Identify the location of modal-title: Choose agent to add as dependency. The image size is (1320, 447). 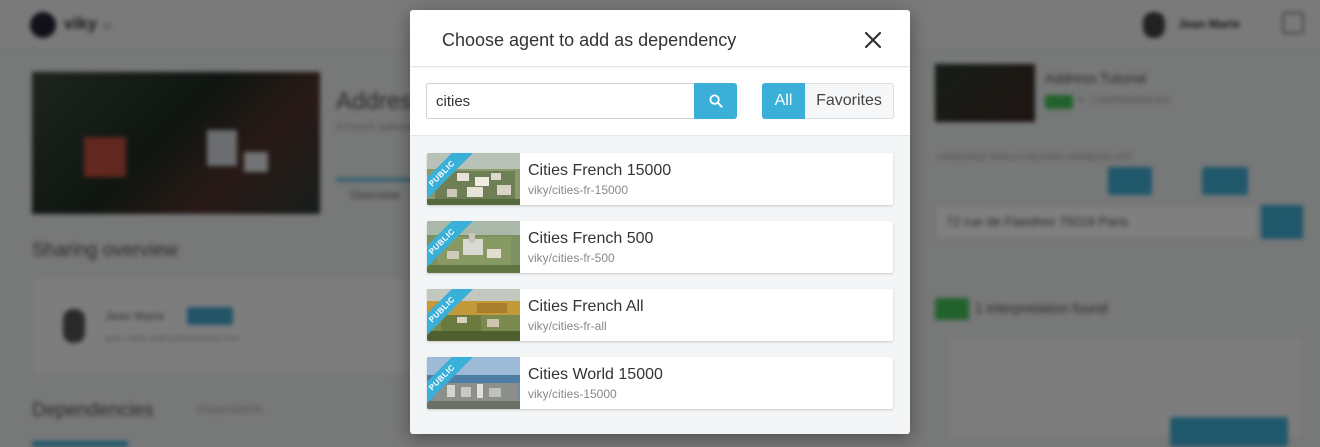
(589, 40).